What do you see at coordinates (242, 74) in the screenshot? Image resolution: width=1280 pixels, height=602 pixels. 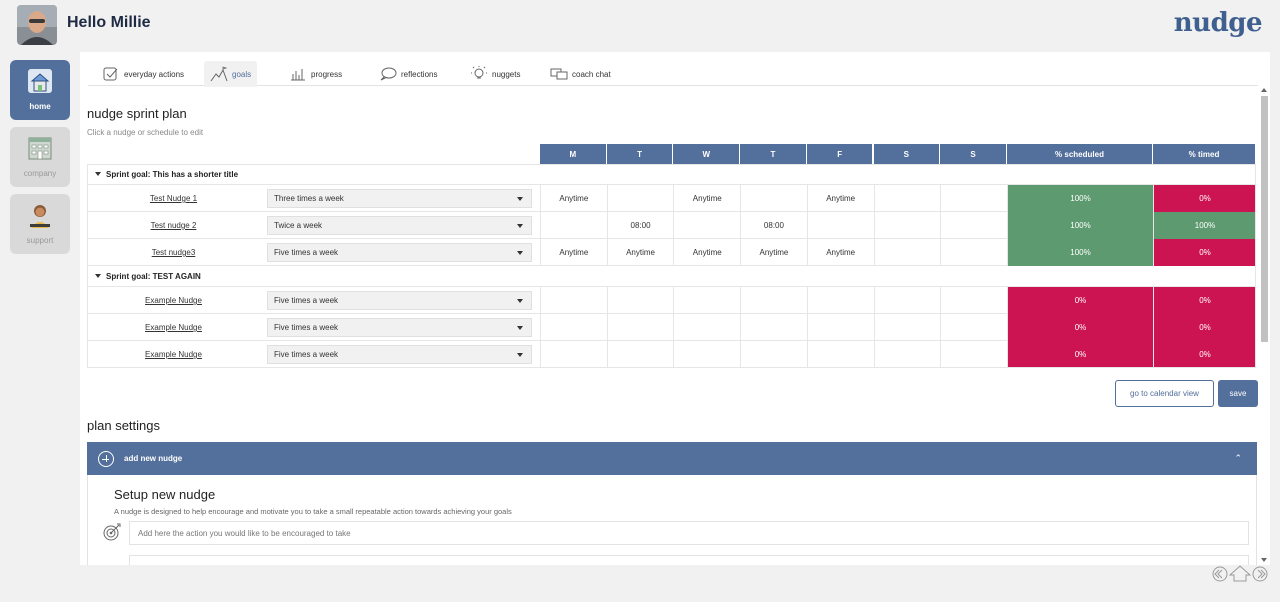 I see `tab-label: goals` at bounding box center [242, 74].